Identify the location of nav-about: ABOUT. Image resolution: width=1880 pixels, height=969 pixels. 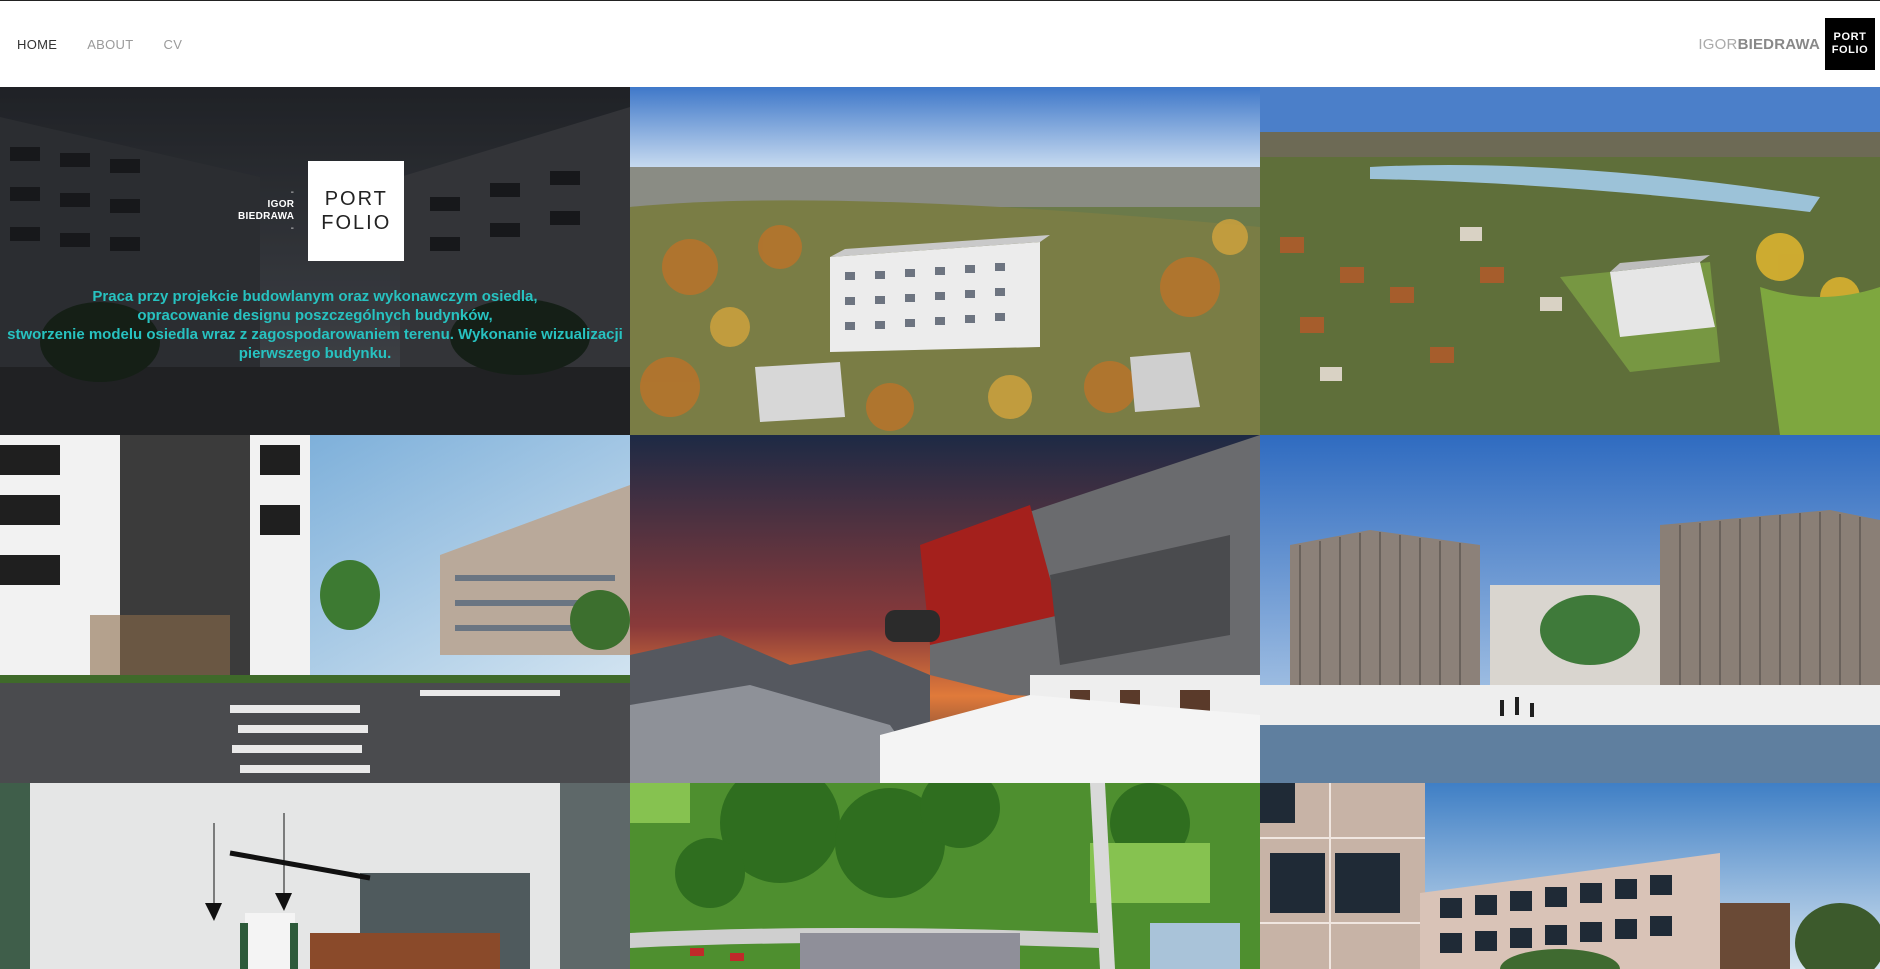
(110, 44).